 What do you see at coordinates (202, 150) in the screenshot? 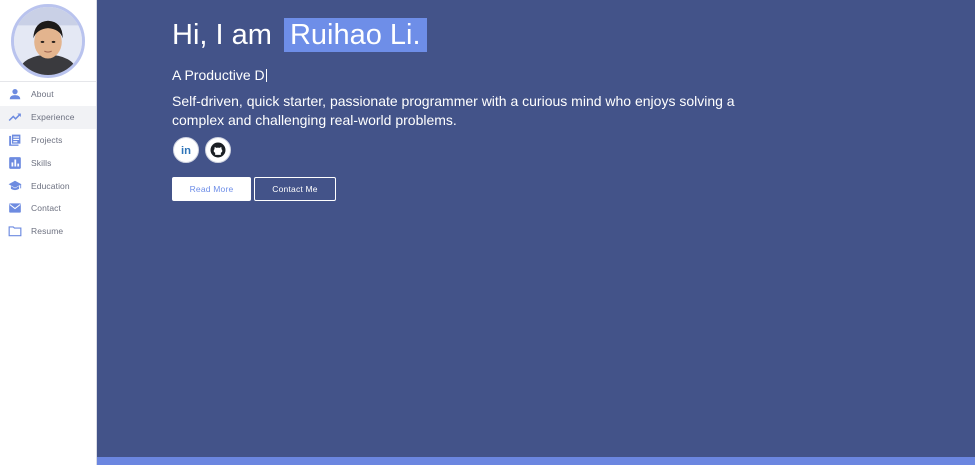
I see `social-links: in` at bounding box center [202, 150].